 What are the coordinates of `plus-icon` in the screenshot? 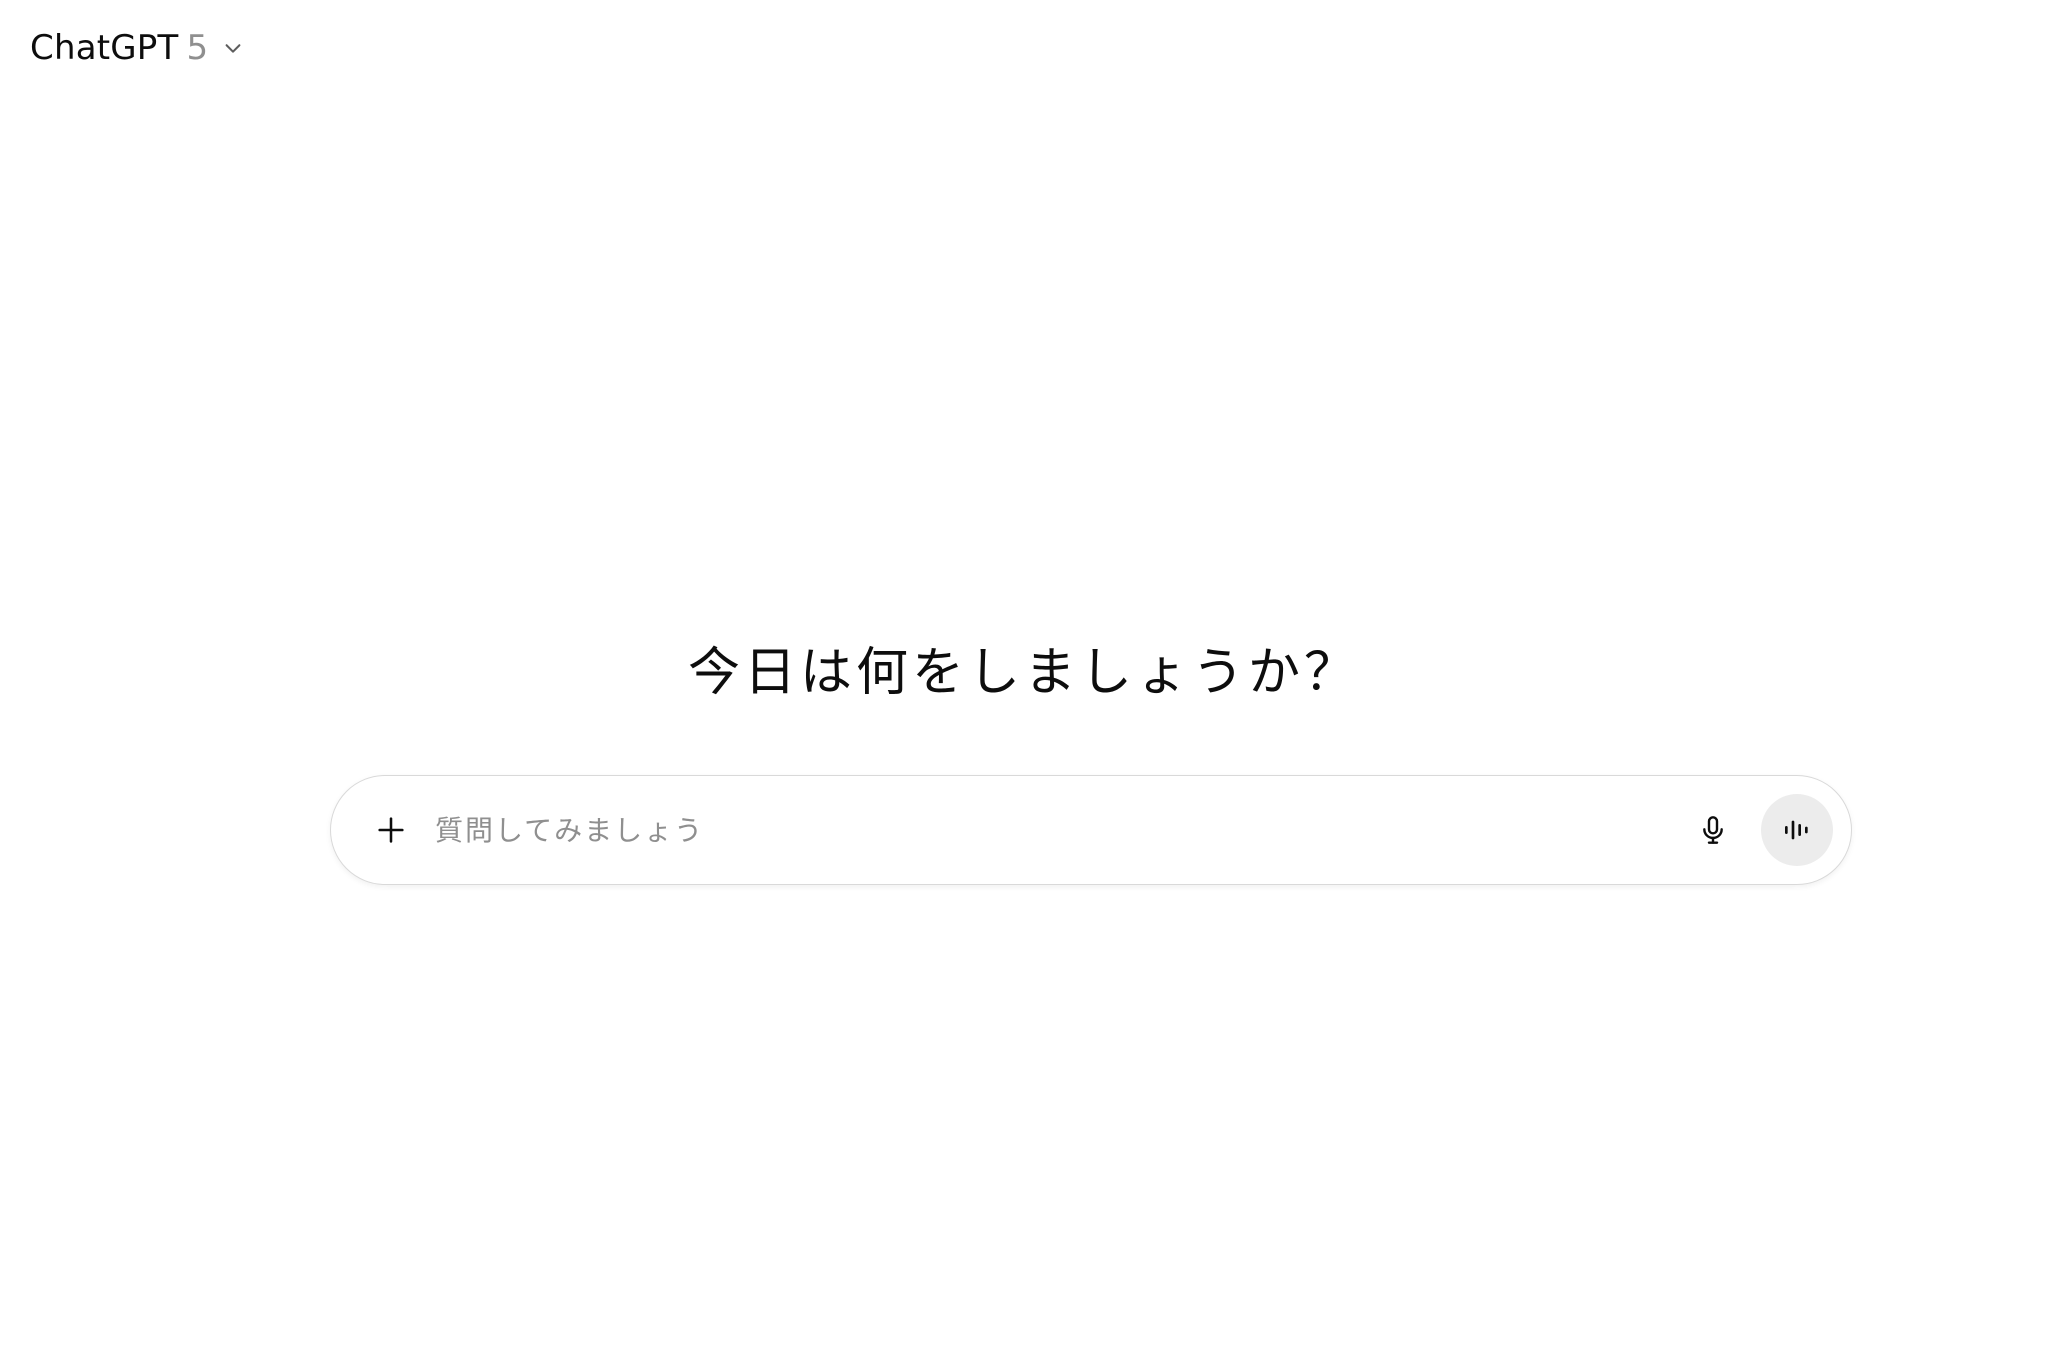 It's located at (391, 830).